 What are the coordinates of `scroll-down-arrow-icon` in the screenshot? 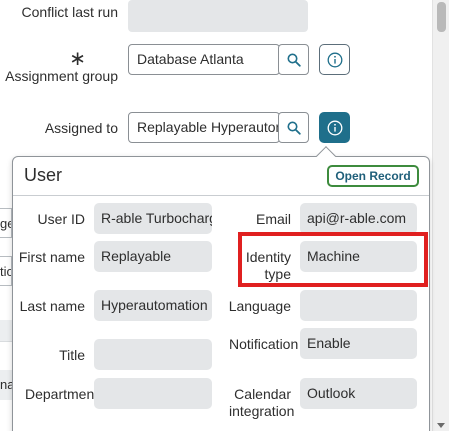 It's located at (441, 425).